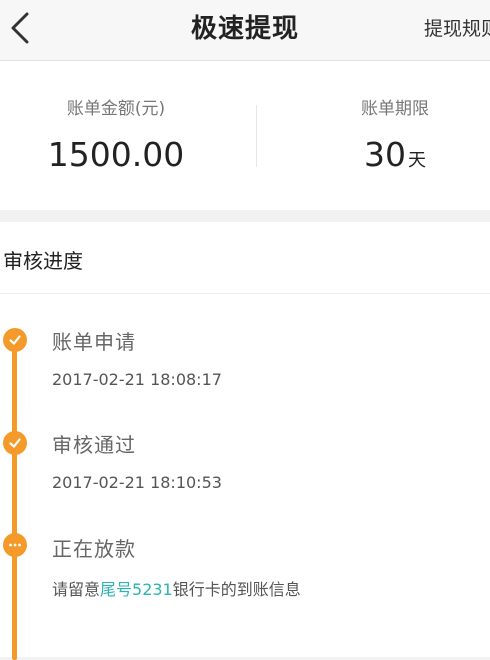 This screenshot has width=490, height=660. Describe the element at coordinates (116, 154) in the screenshot. I see `bill-amount-value: 1500.00` at that location.